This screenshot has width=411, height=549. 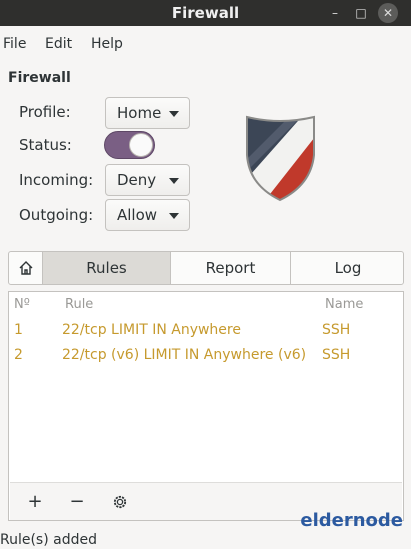 I want to click on home-icon, so click(x=25, y=268).